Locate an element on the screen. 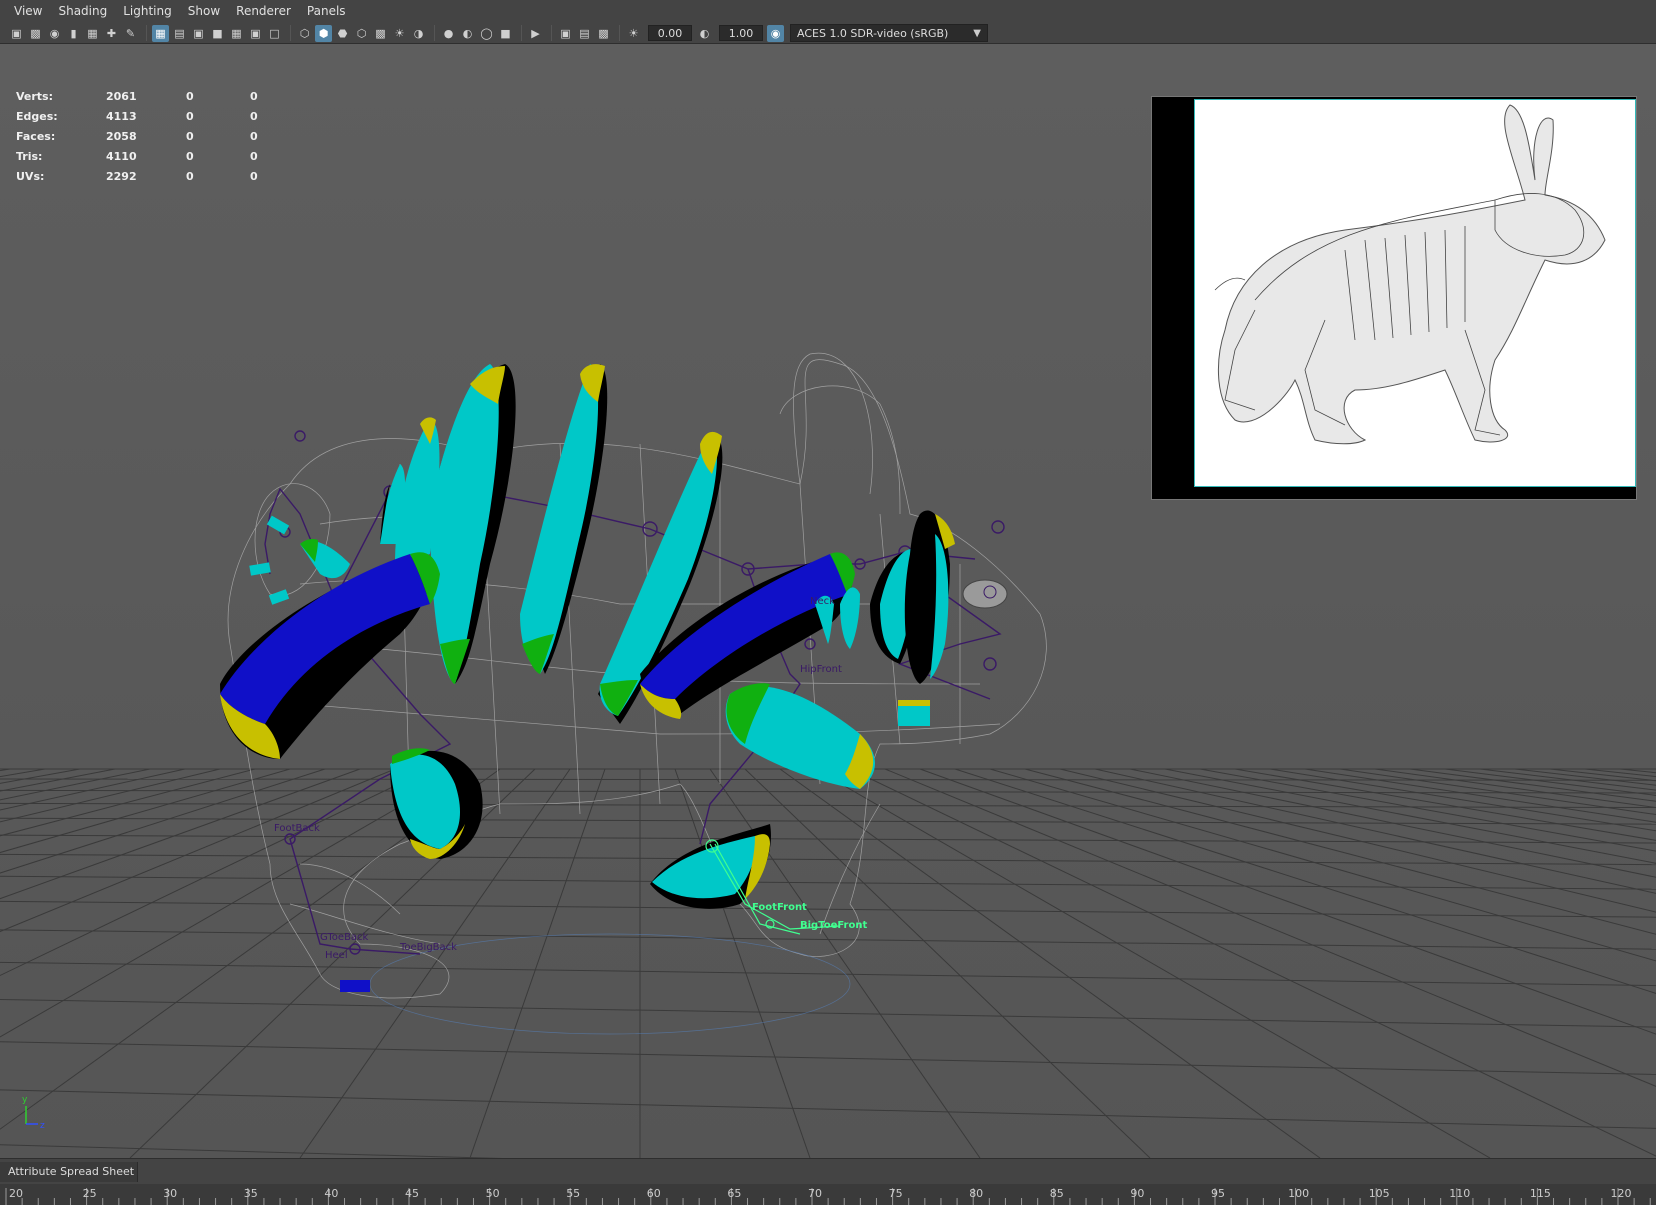  joint-label-neck: Neck is located at coordinates (822, 601).